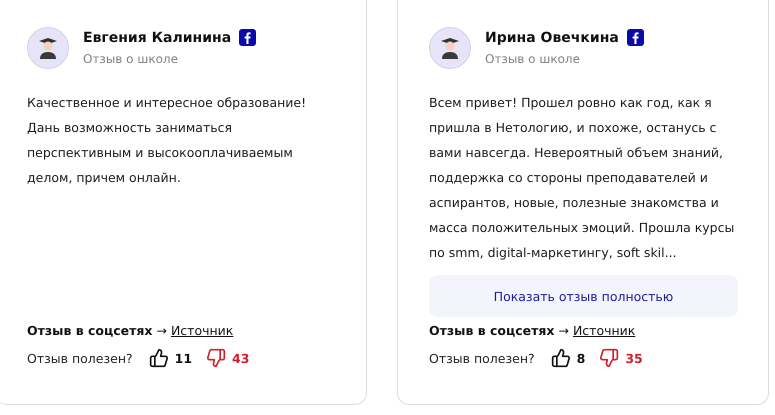 Image resolution: width=775 pixels, height=415 pixels. I want to click on dislike-button: 35, so click(621, 358).